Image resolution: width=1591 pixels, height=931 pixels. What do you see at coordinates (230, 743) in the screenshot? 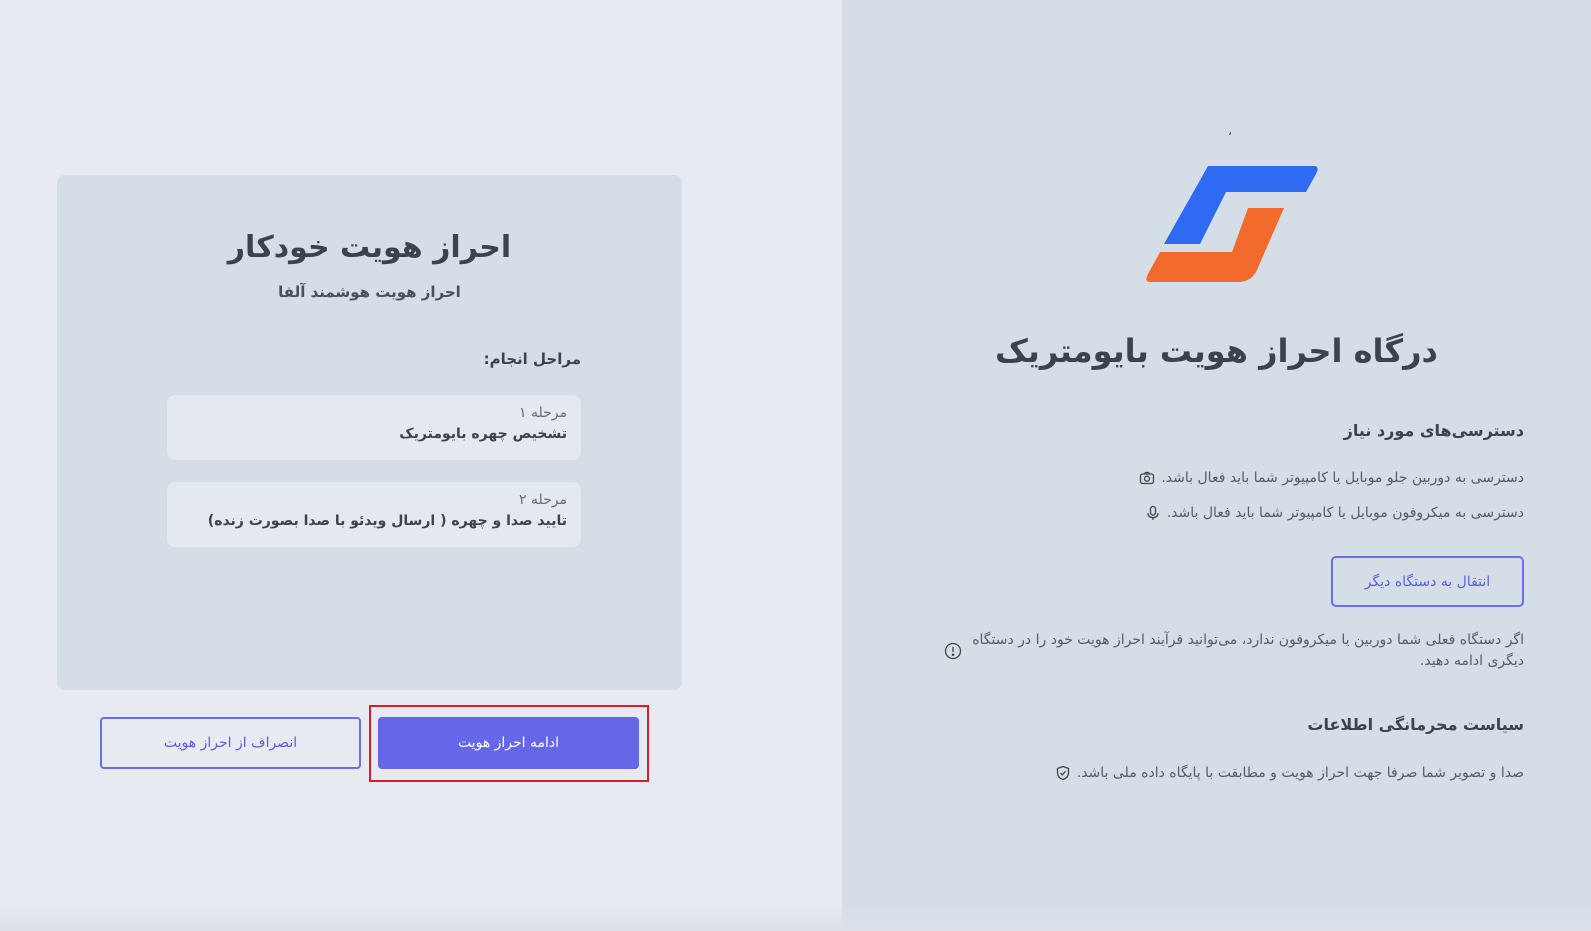
I see `cancel-auth-button: انصراف از احراز هویت` at bounding box center [230, 743].